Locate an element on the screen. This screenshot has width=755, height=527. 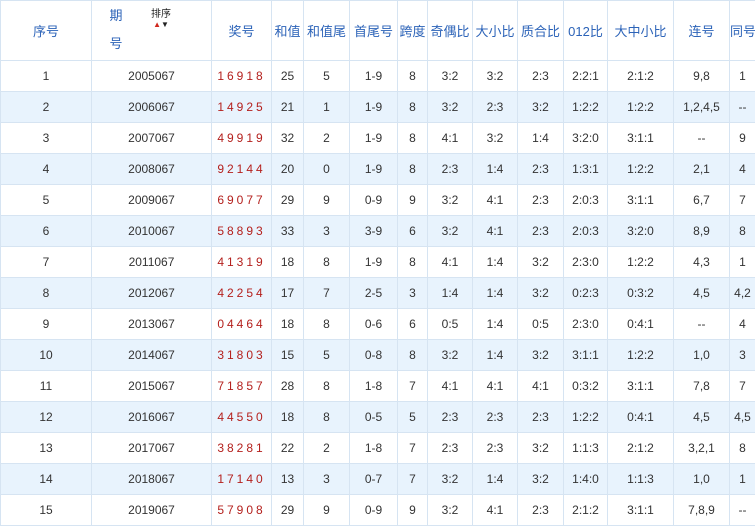
winning-number: 16918 is located at coordinates (241, 76).